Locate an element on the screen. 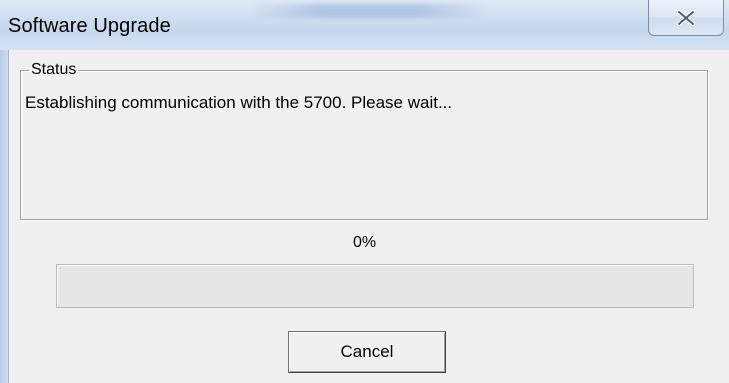 This screenshot has height=383, width=729. progress-bar is located at coordinates (375, 286).